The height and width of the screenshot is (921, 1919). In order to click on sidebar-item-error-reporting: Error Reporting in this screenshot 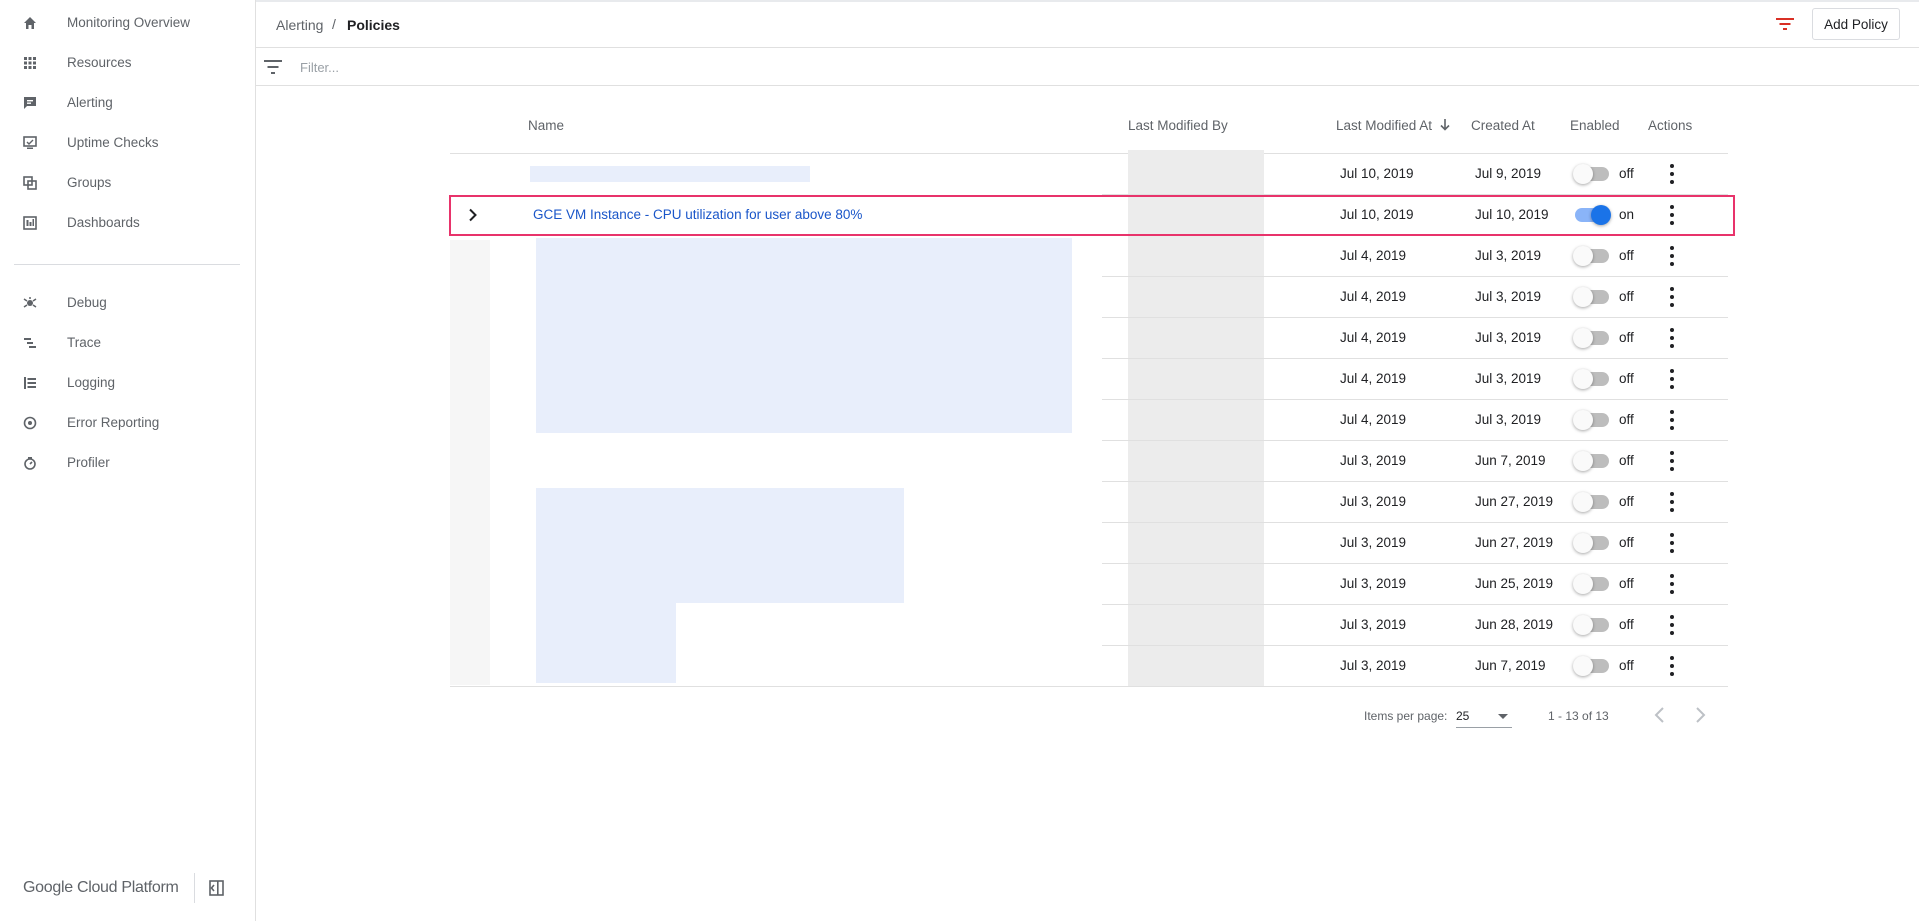, I will do `click(127, 423)`.